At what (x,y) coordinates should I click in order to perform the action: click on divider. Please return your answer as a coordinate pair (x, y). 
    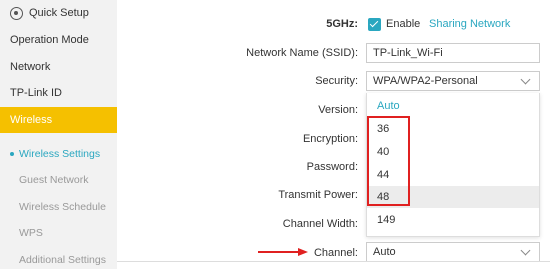
    Looking at the image, I should click on (333, 261).